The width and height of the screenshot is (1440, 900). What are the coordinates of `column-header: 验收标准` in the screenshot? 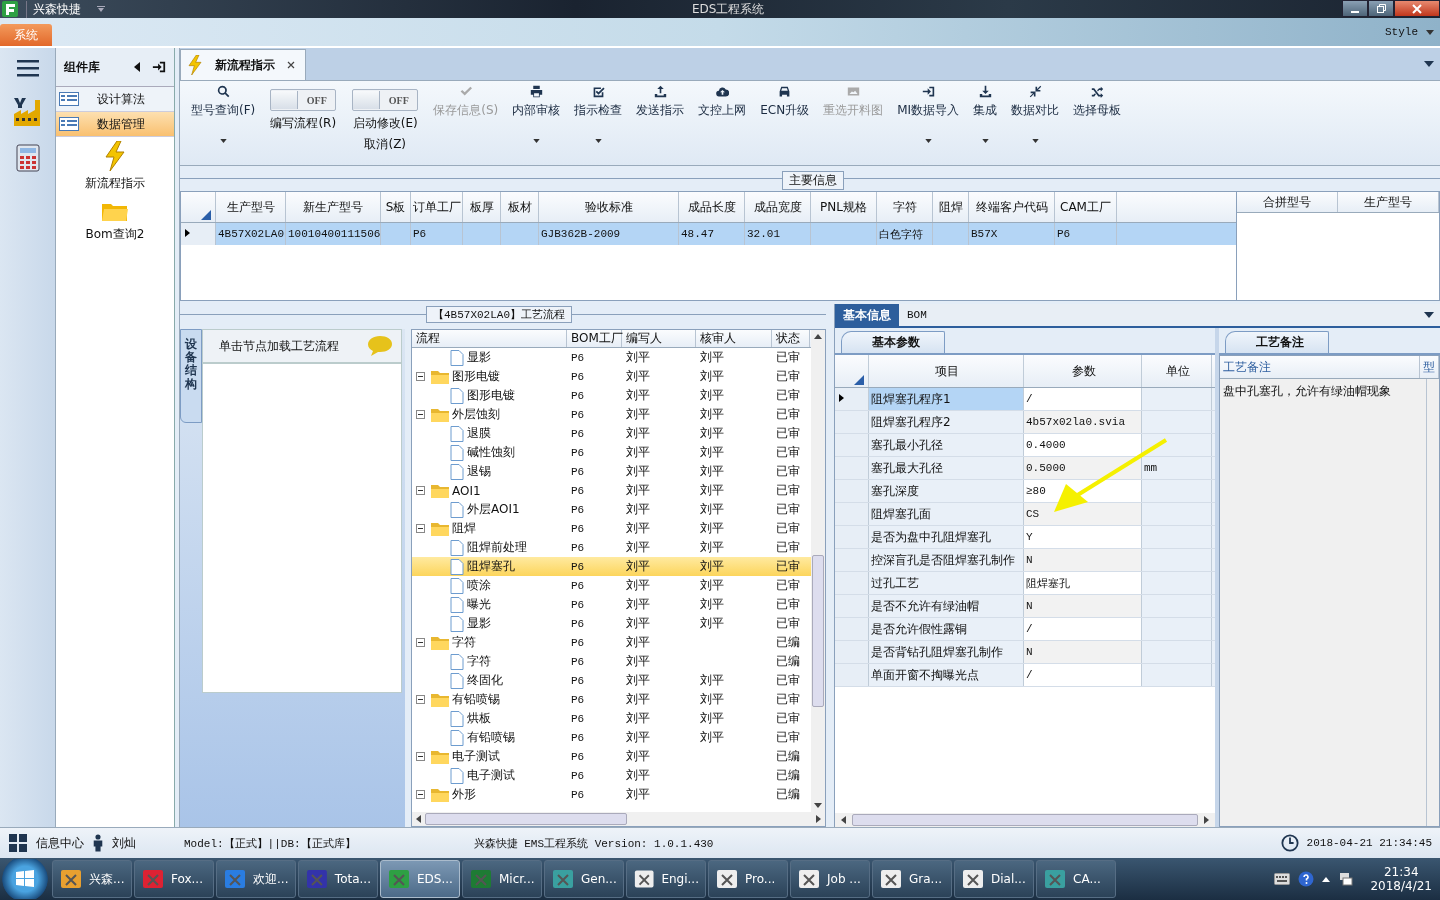 It's located at (609, 207).